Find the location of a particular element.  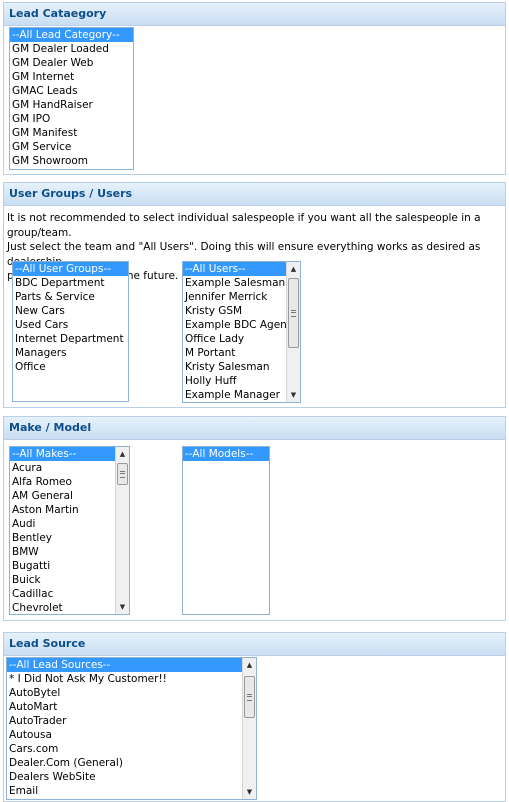

list-option: Bugatti is located at coordinates (69, 566).